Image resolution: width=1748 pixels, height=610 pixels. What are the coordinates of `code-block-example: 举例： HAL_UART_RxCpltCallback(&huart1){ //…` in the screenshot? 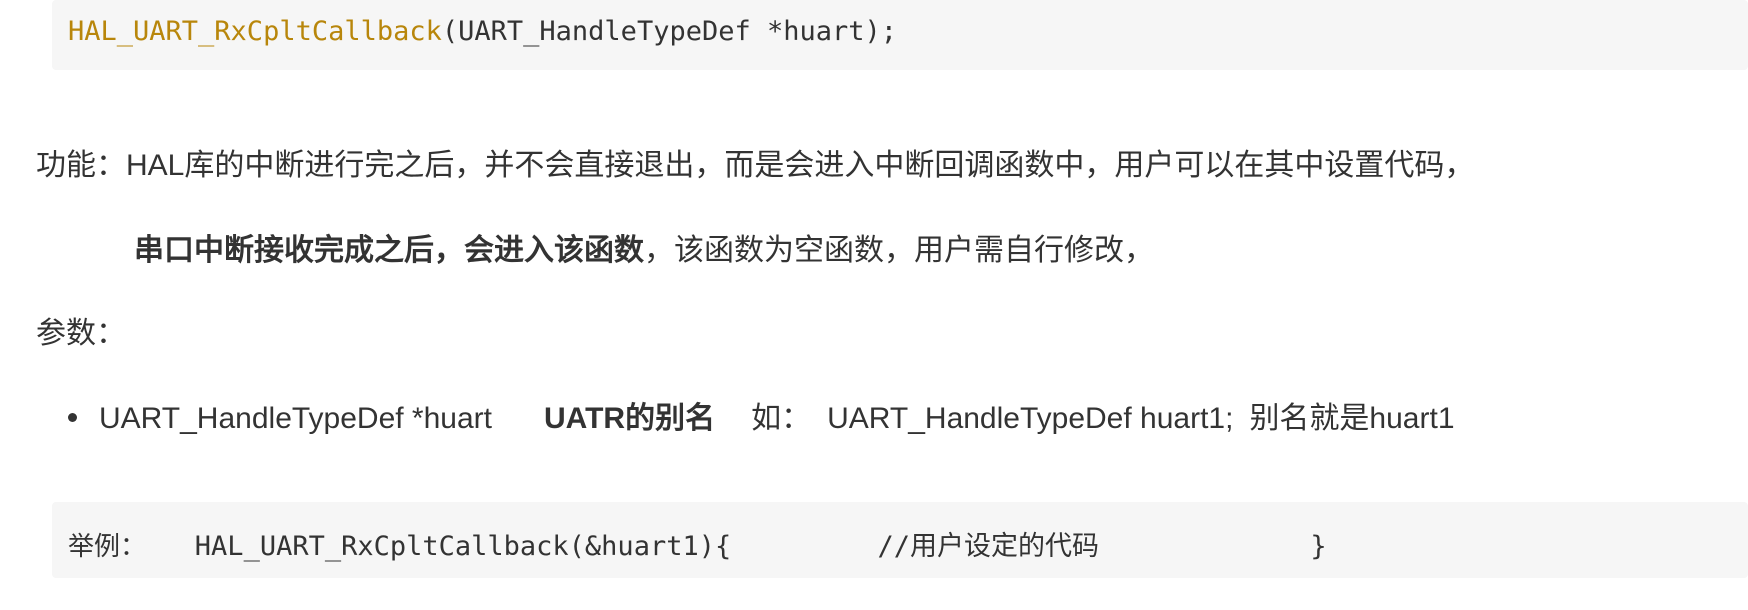 It's located at (900, 540).